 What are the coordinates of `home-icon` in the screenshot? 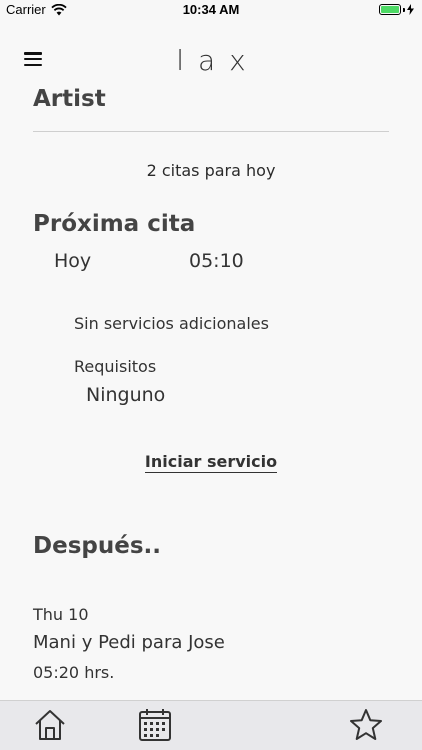 It's located at (50, 725).